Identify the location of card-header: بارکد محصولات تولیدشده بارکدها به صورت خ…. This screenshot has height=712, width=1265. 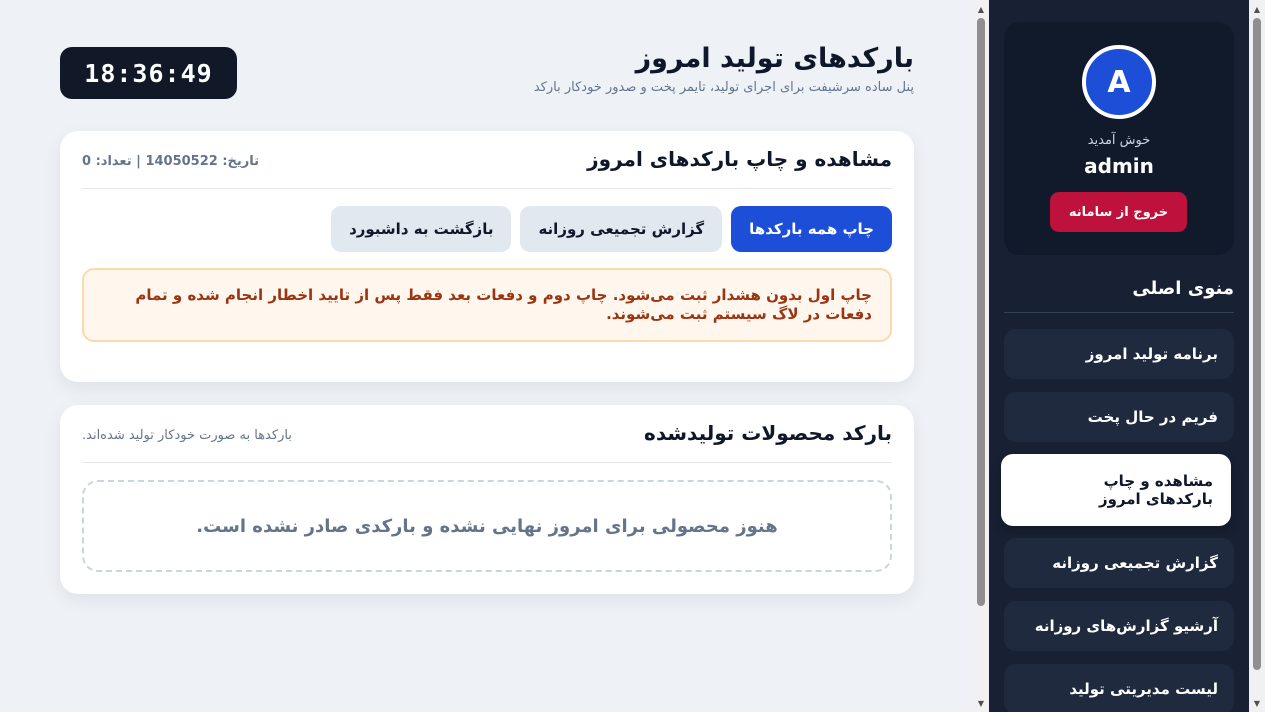
(487, 442).